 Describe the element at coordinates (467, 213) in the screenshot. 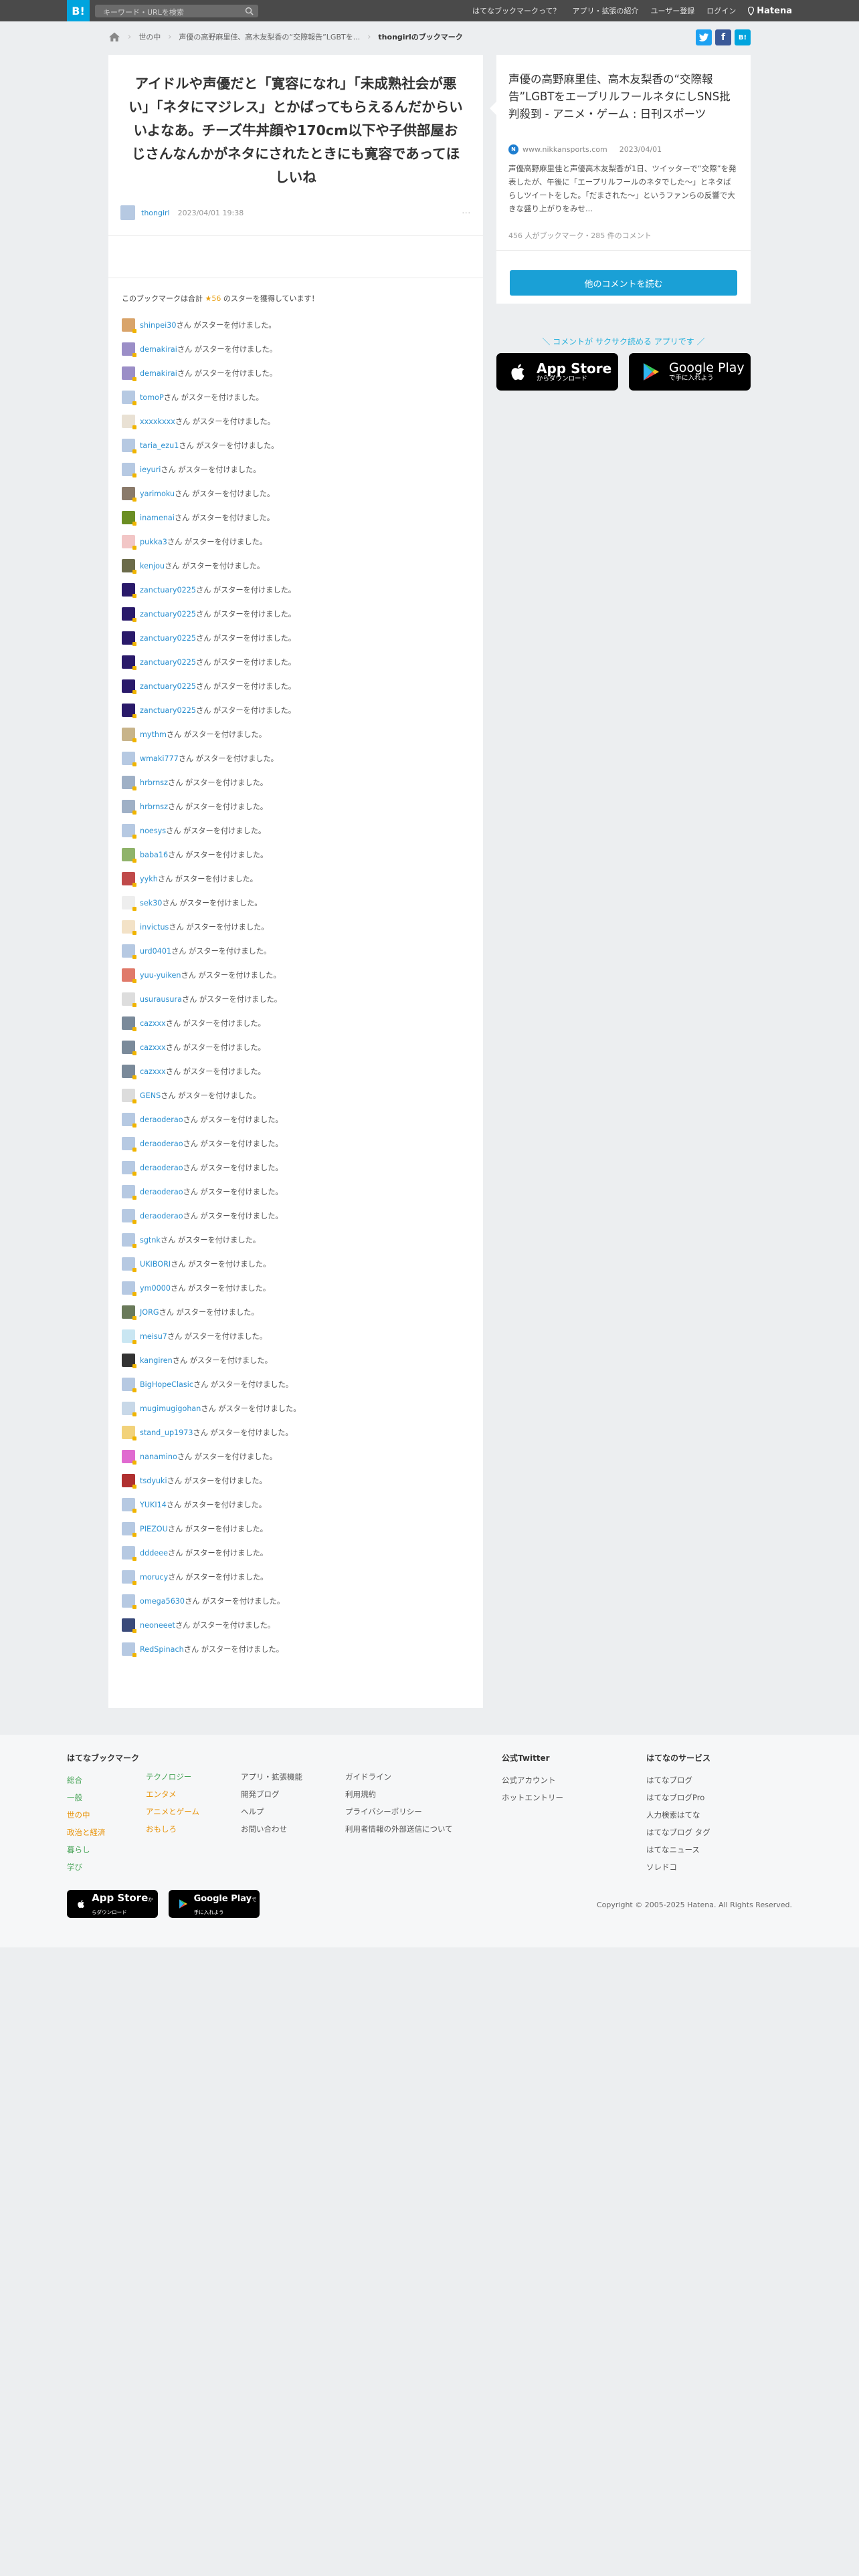

I see `more-menu-button: ···` at that location.